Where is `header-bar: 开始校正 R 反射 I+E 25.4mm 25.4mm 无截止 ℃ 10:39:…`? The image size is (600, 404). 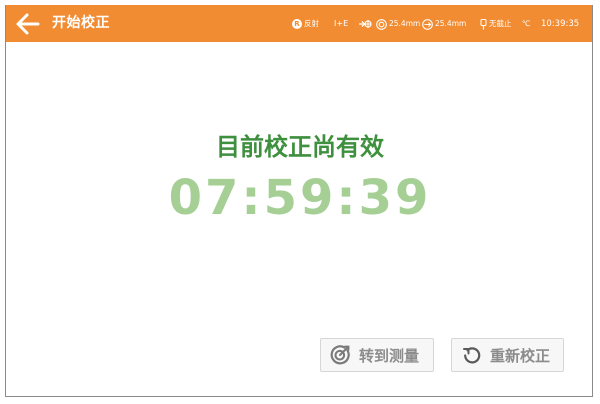
header-bar: 开始校正 R 反射 I+E 25.4mm 25.4mm 无截止 ℃ 10:39:… is located at coordinates (299, 23).